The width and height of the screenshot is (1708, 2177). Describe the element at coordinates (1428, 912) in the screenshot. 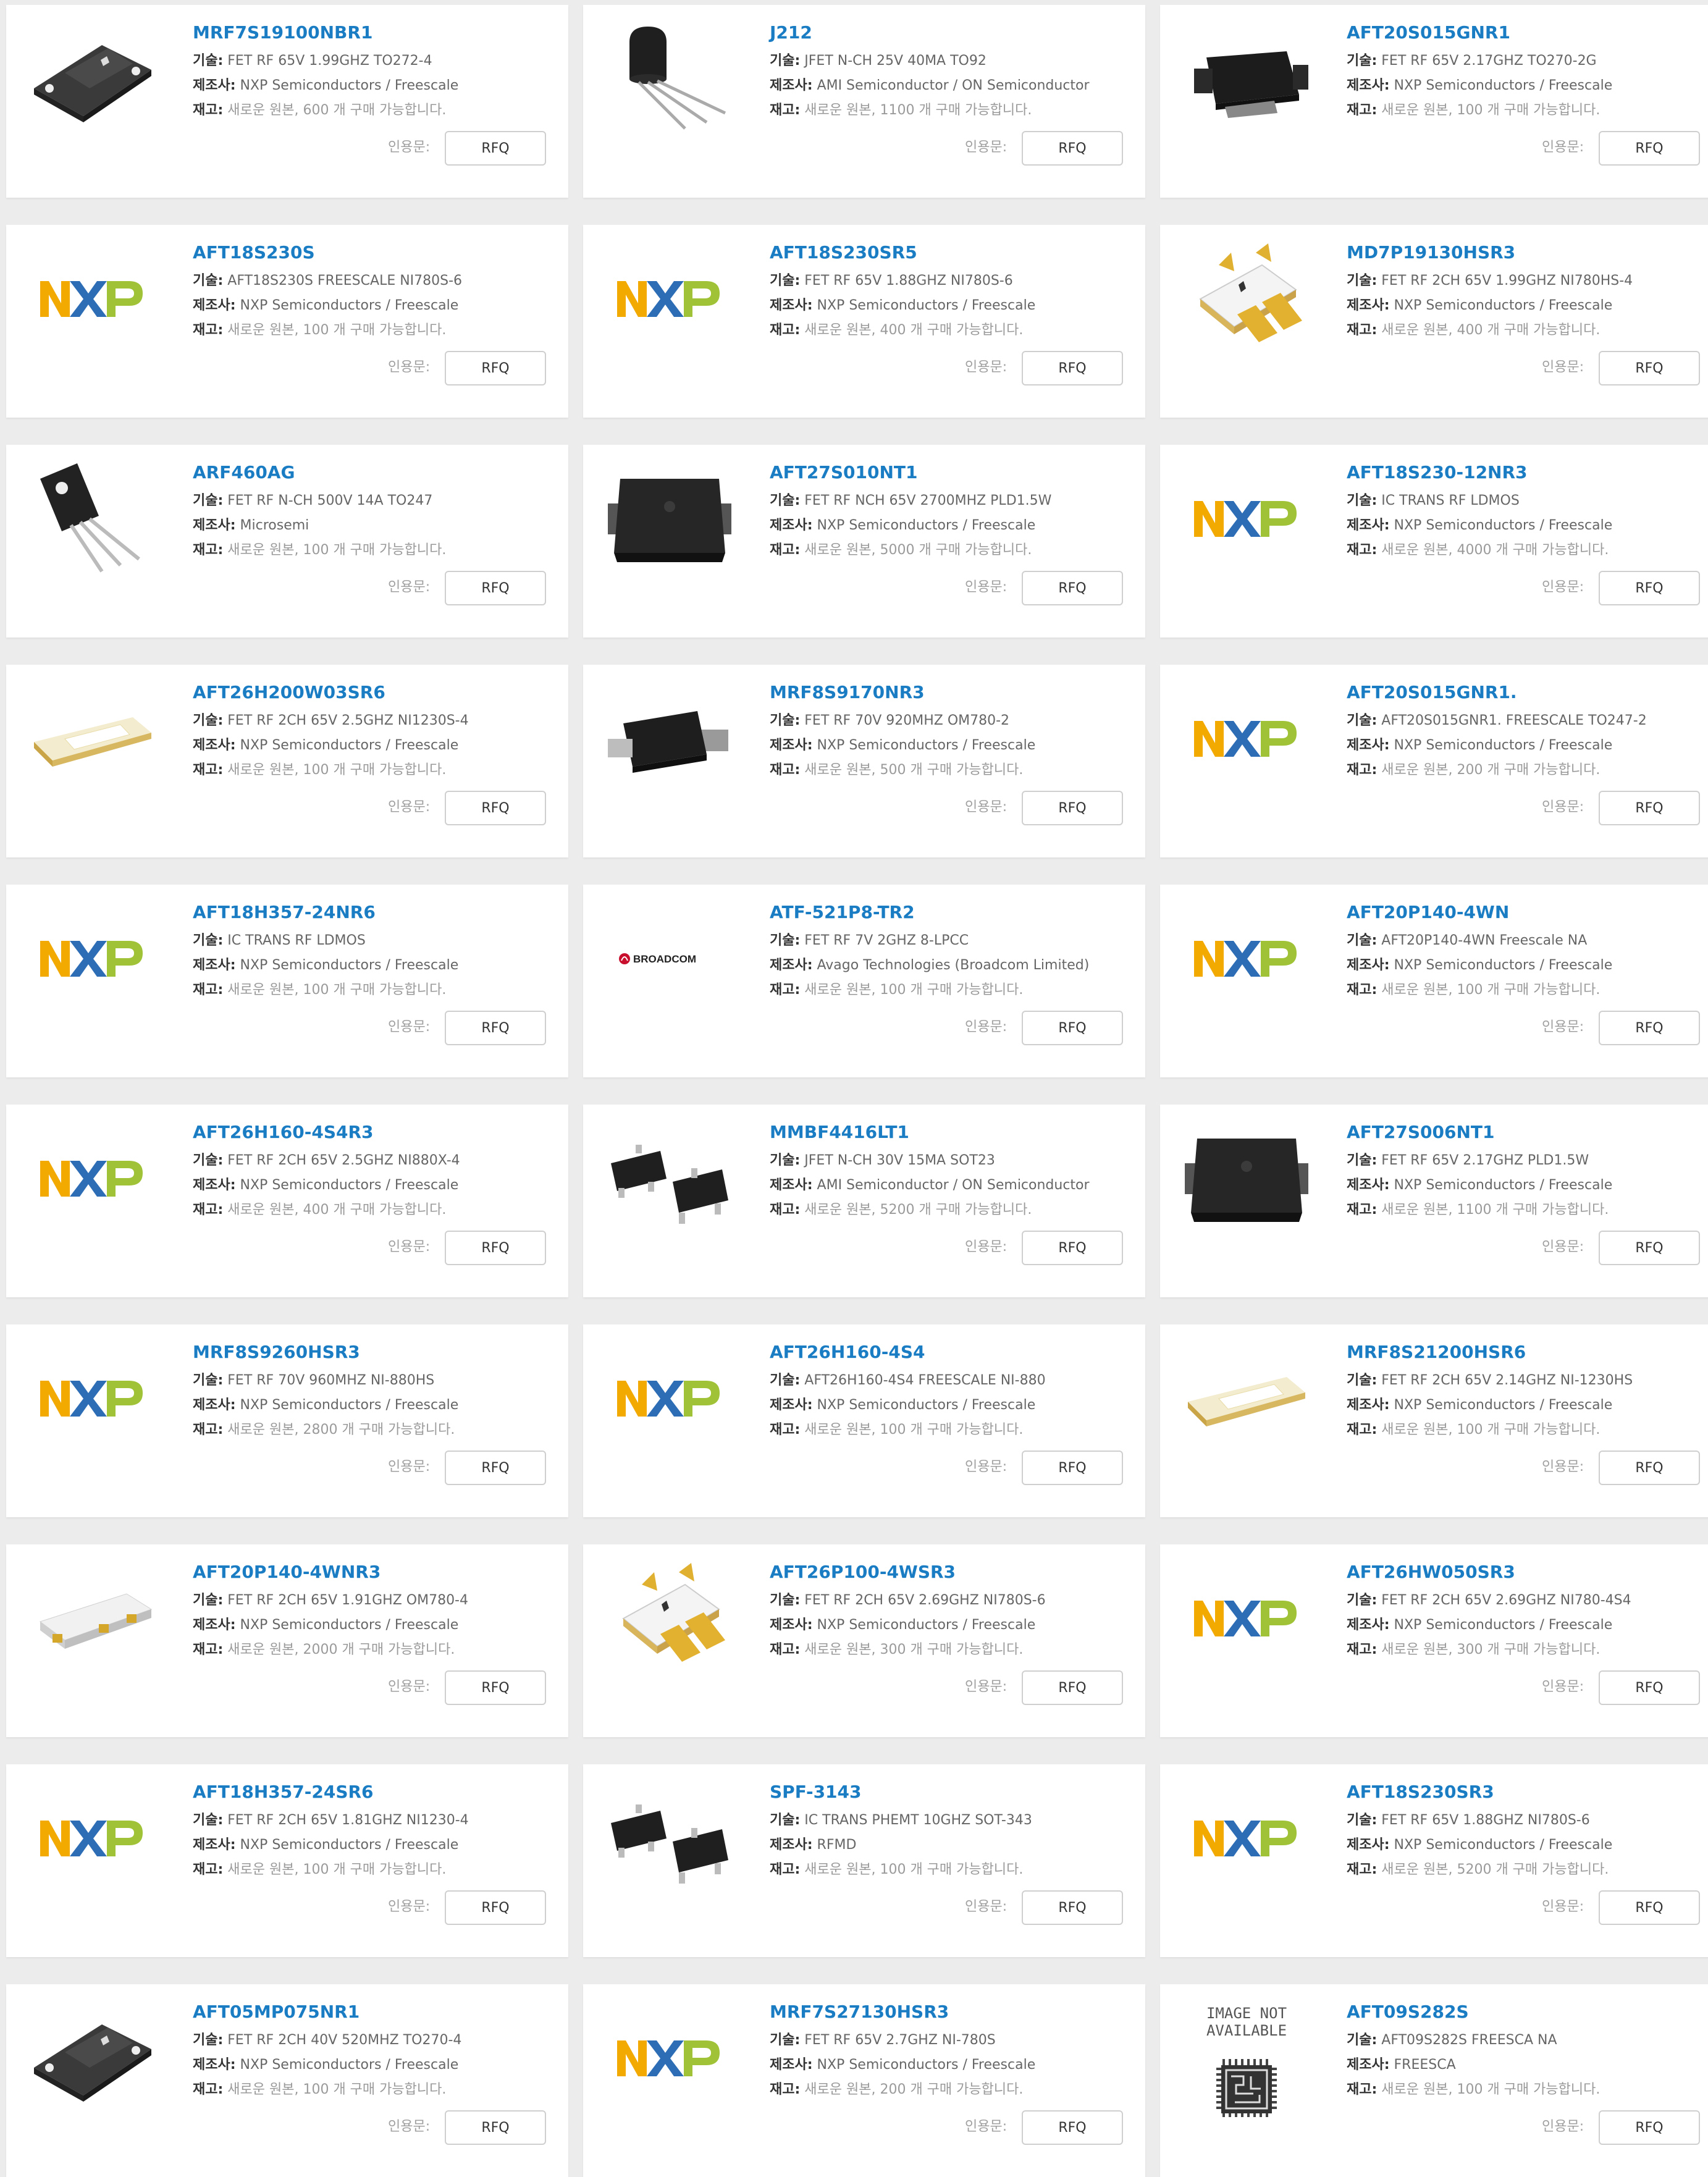

I see `part-number-link: AFT20P140-4WN` at that location.